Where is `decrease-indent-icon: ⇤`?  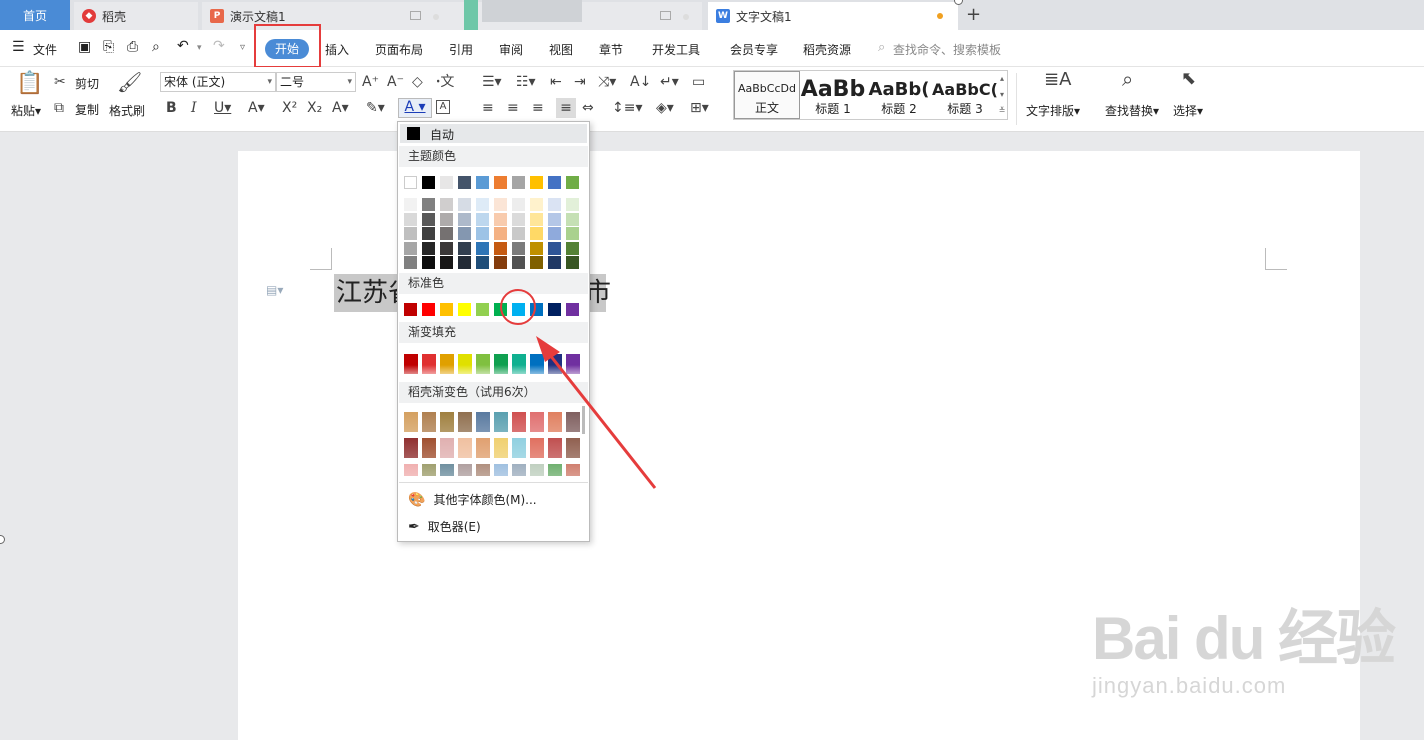
decrease-indent-icon: ⇤ is located at coordinates (556, 82).